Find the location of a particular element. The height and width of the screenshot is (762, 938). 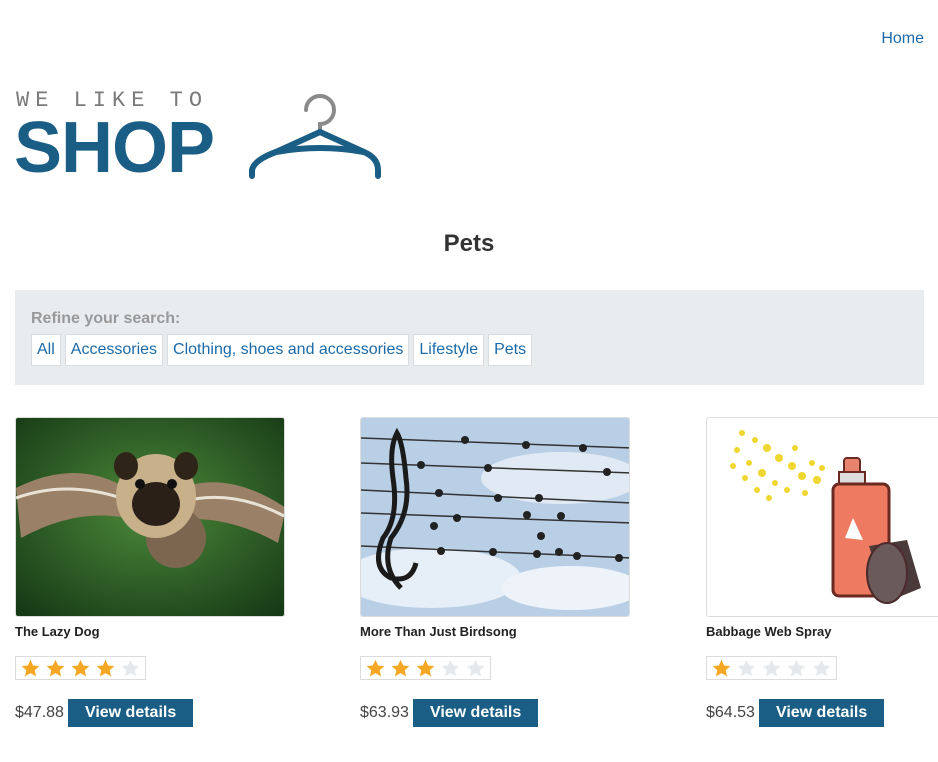

filter-all: All is located at coordinates (46, 350).